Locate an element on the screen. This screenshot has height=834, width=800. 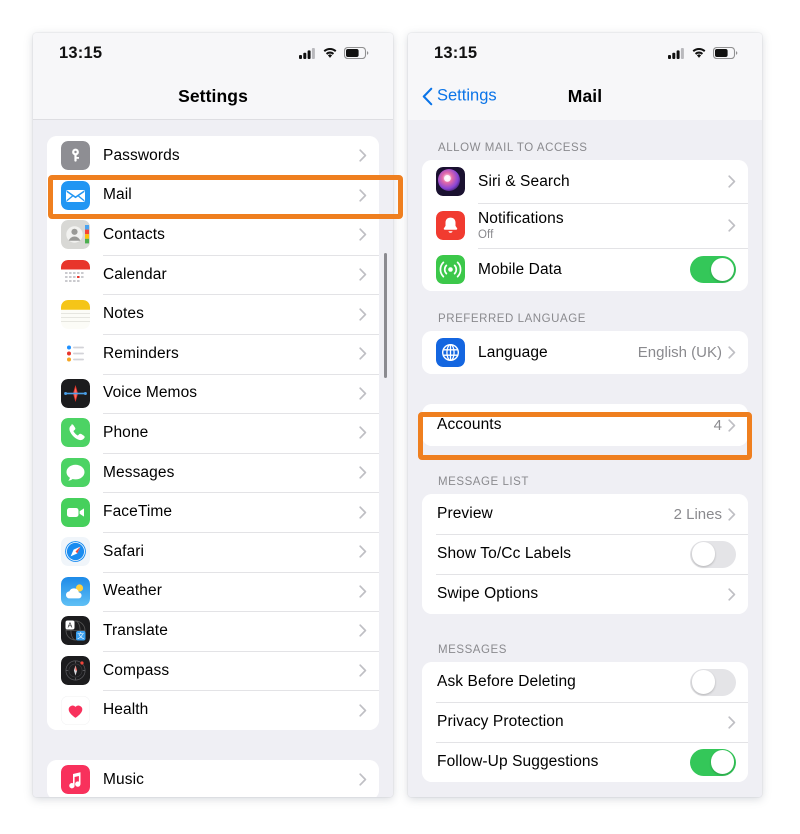
sidebar-item-safari: Safari is located at coordinates (213, 551).